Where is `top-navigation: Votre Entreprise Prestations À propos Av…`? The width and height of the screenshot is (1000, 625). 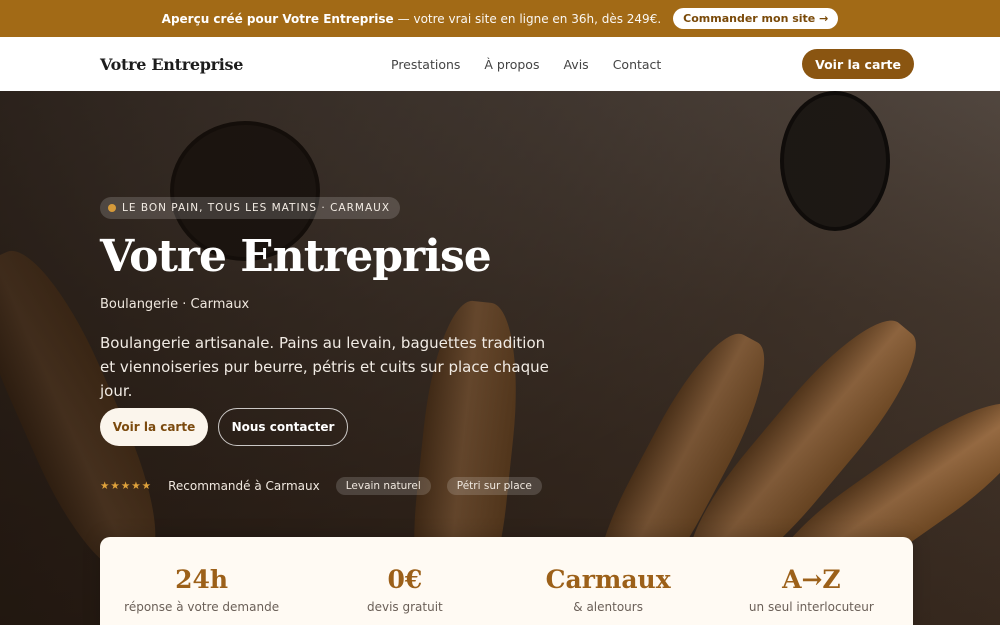 top-navigation: Votre Entreprise Prestations À propos Av… is located at coordinates (500, 64).